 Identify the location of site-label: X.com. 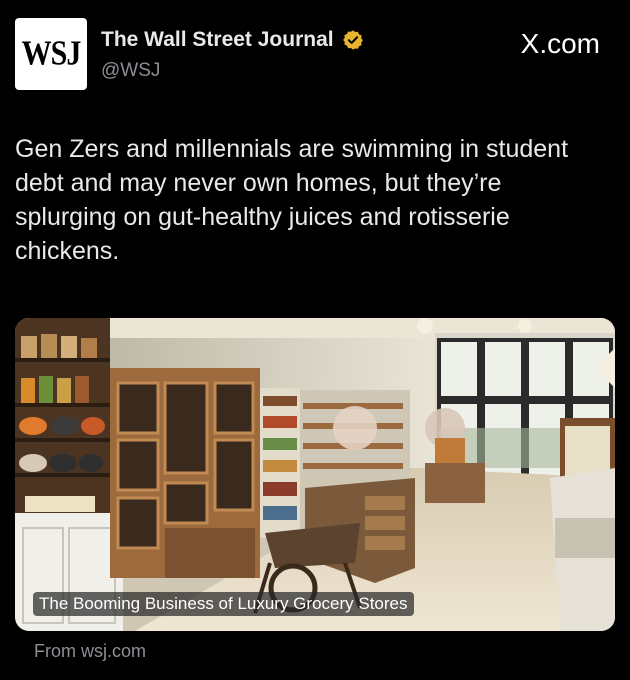
(560, 44).